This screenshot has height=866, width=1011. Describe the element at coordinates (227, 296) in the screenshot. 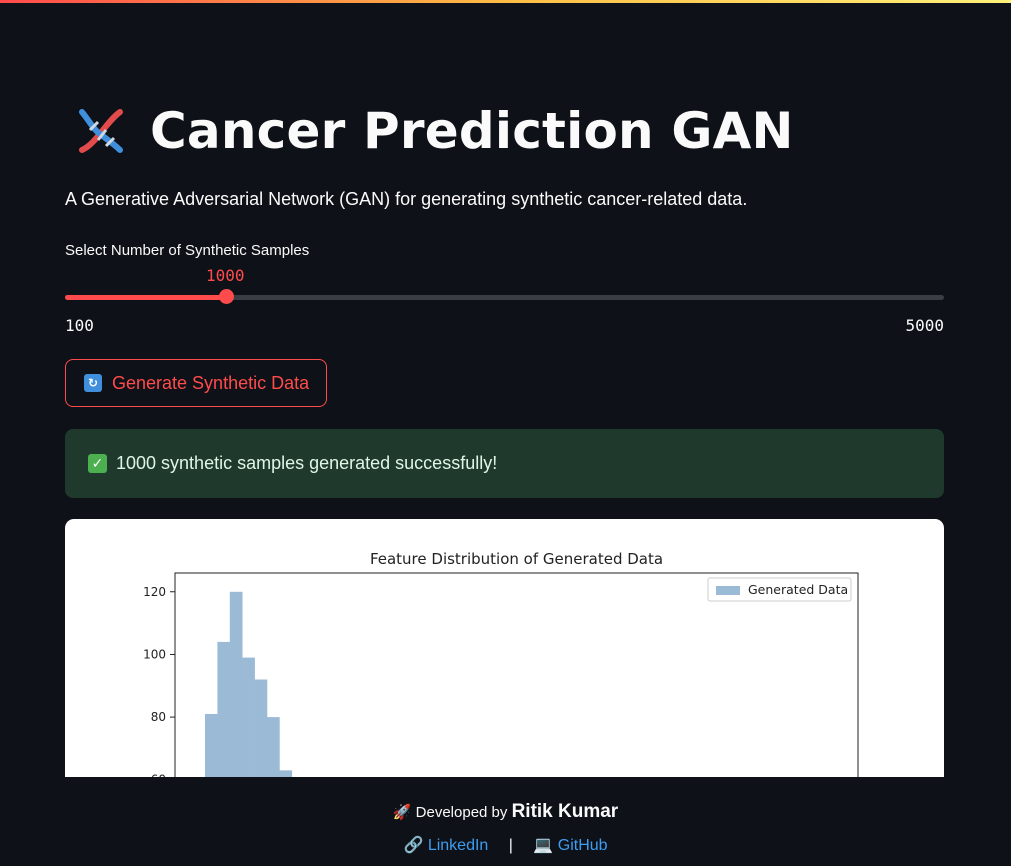

I see `slider-thumb` at that location.